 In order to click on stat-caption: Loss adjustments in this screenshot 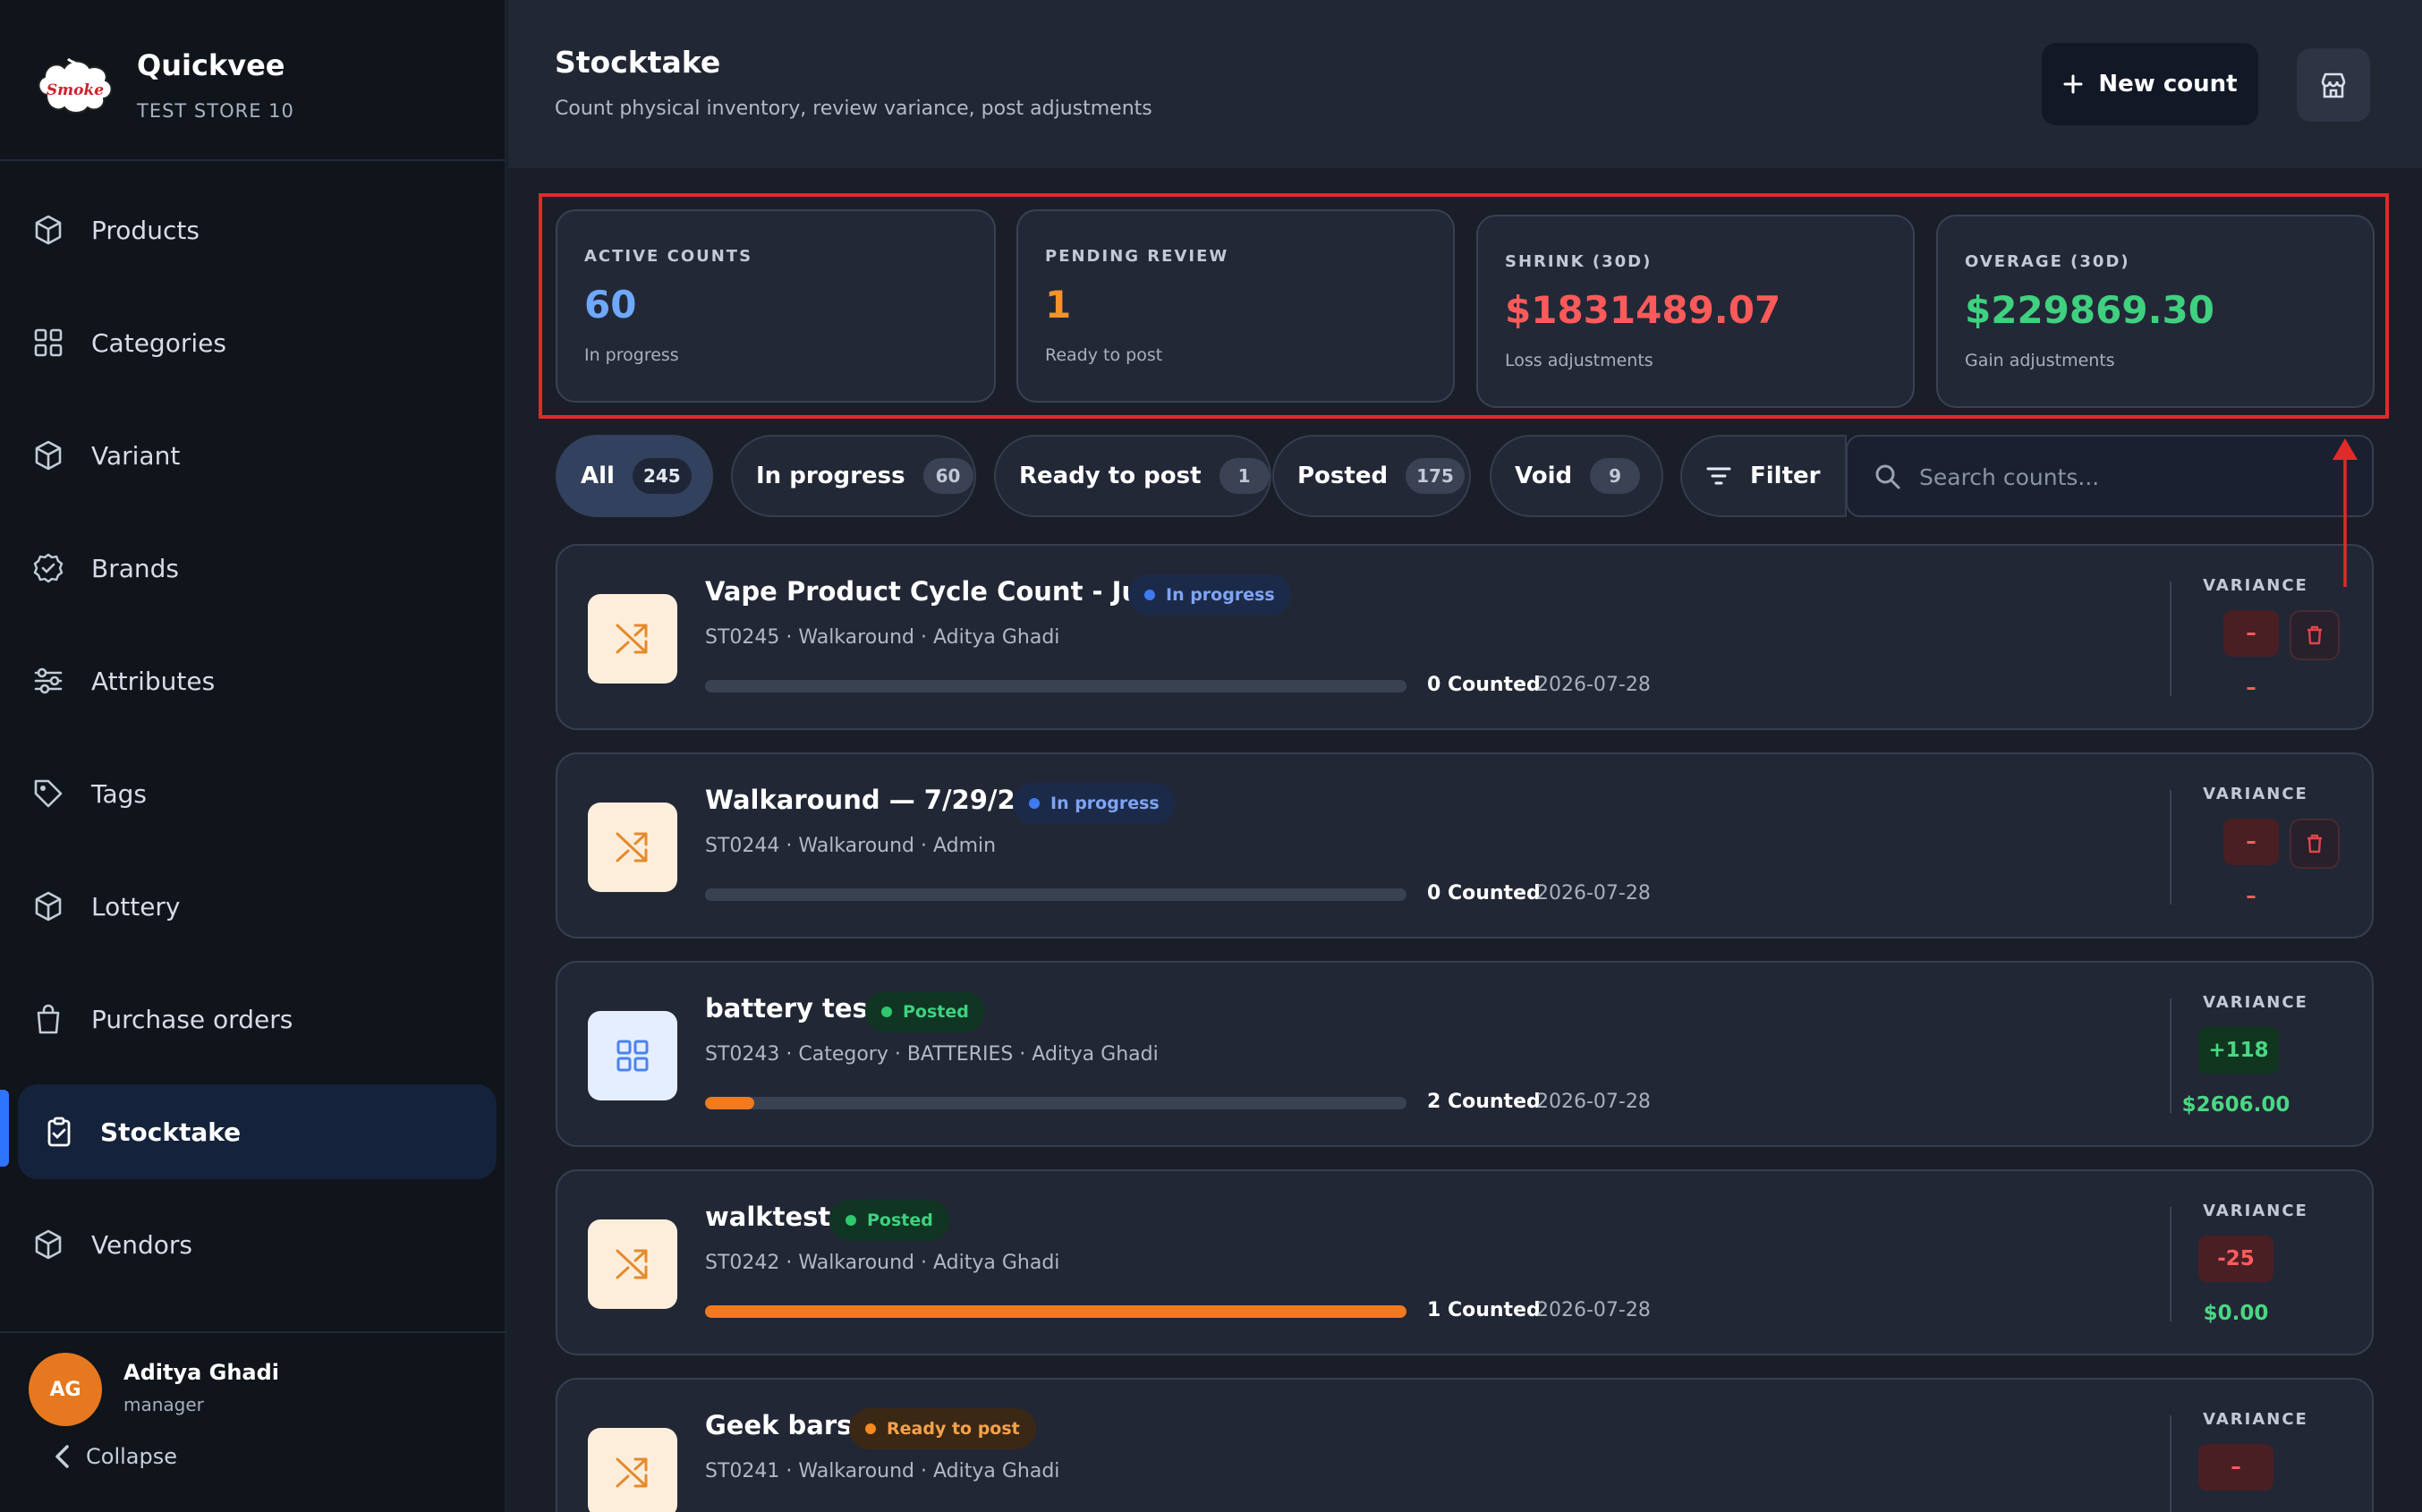, I will do `click(1579, 360)`.